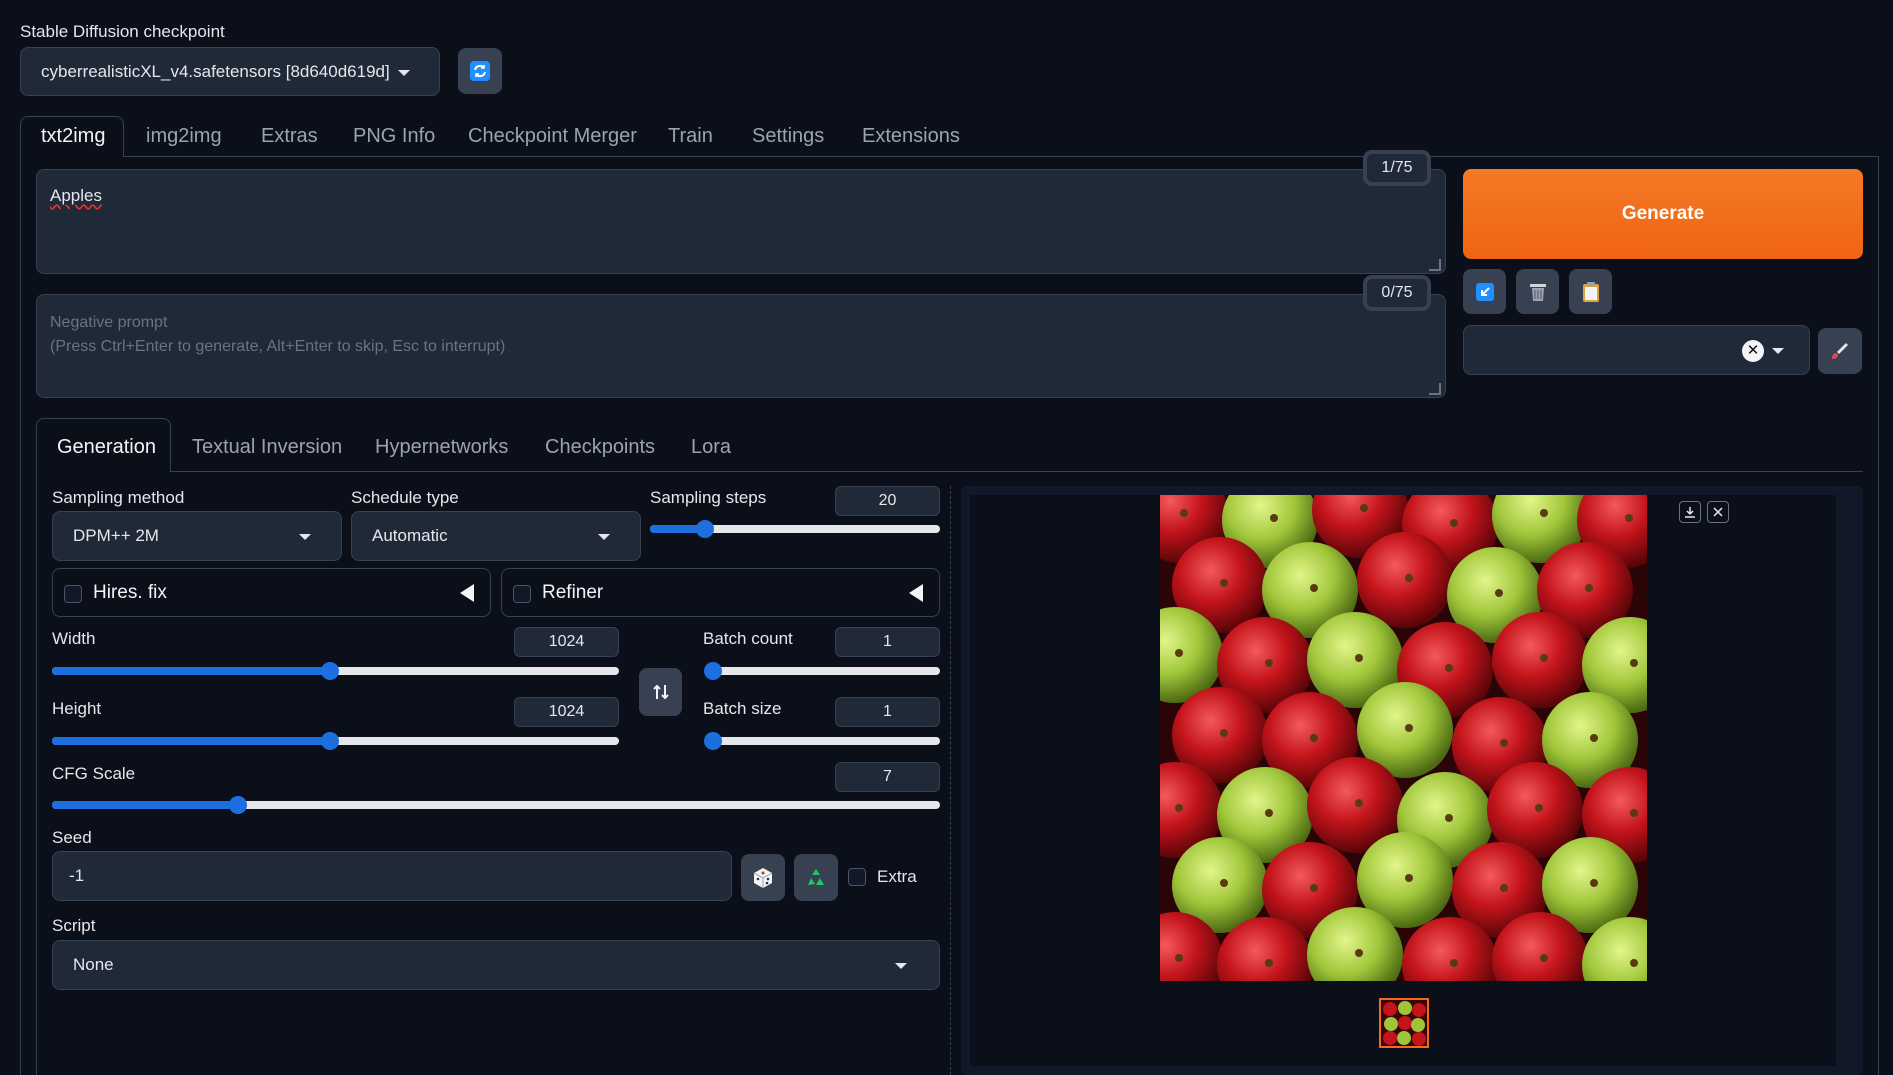 The image size is (1893, 1075). I want to click on batch-count-input: 1, so click(887, 642).